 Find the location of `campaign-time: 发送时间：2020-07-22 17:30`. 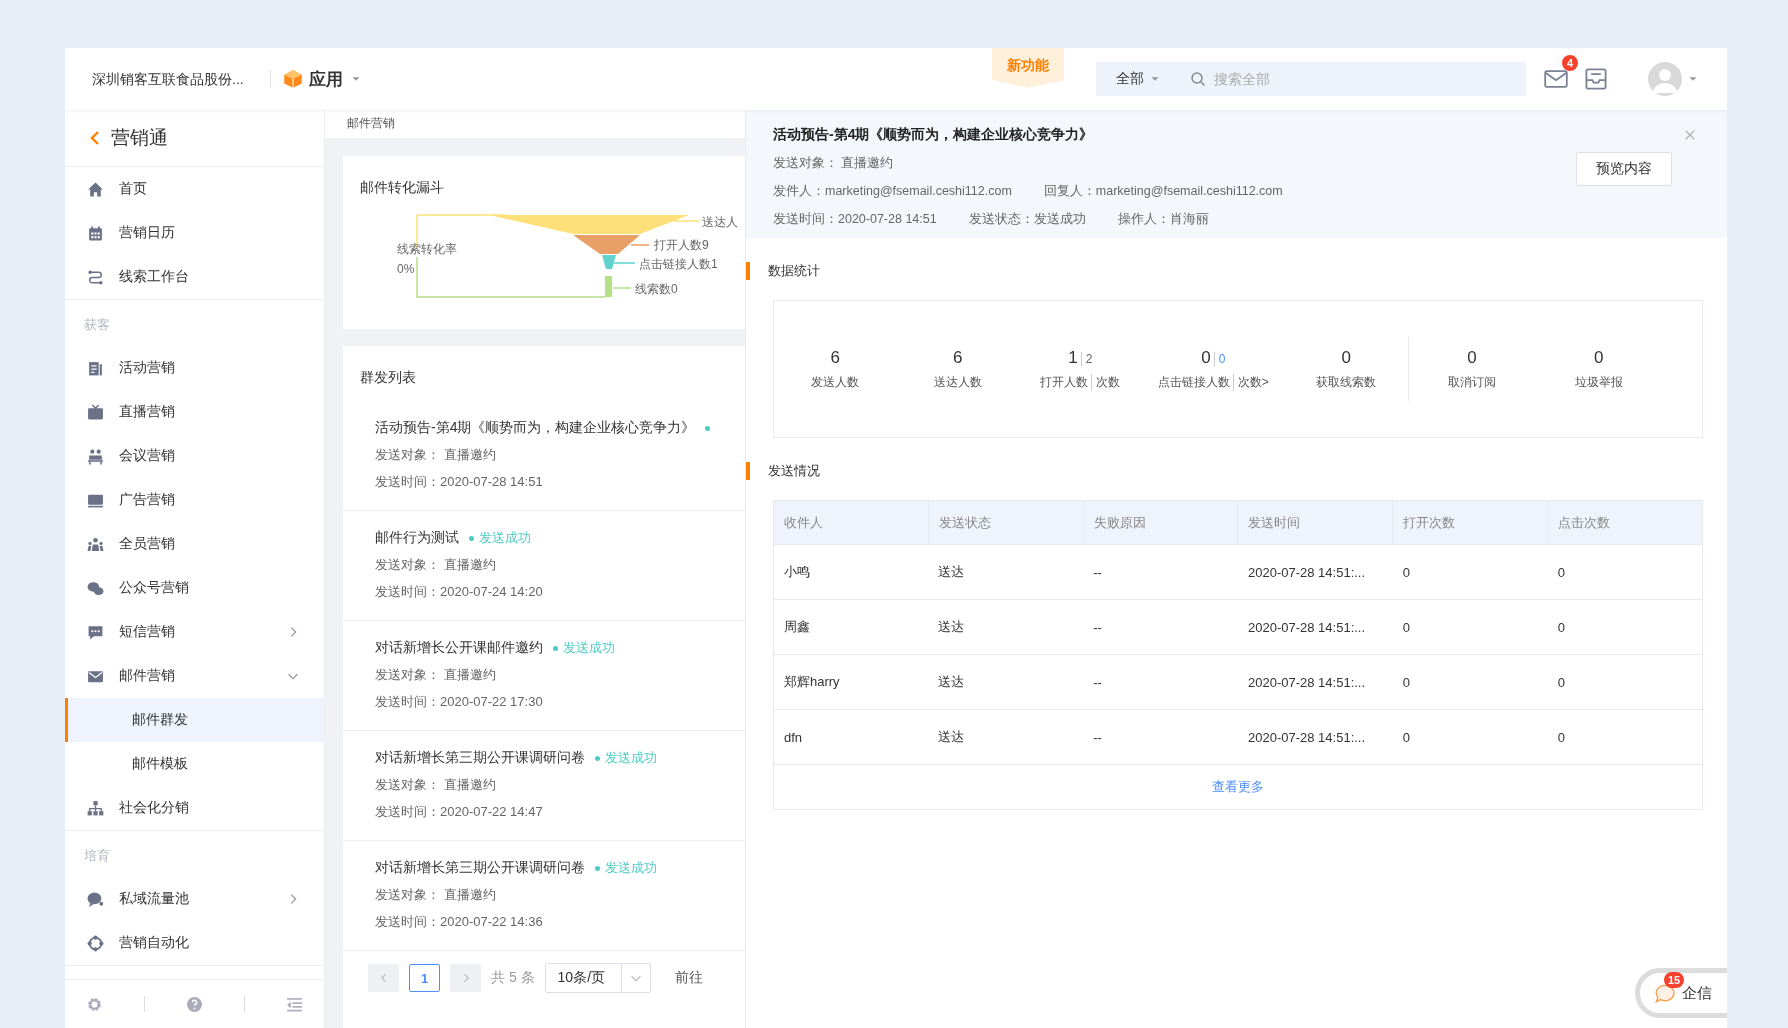

campaign-time: 发送时间：2020-07-22 17:30 is located at coordinates (459, 702).